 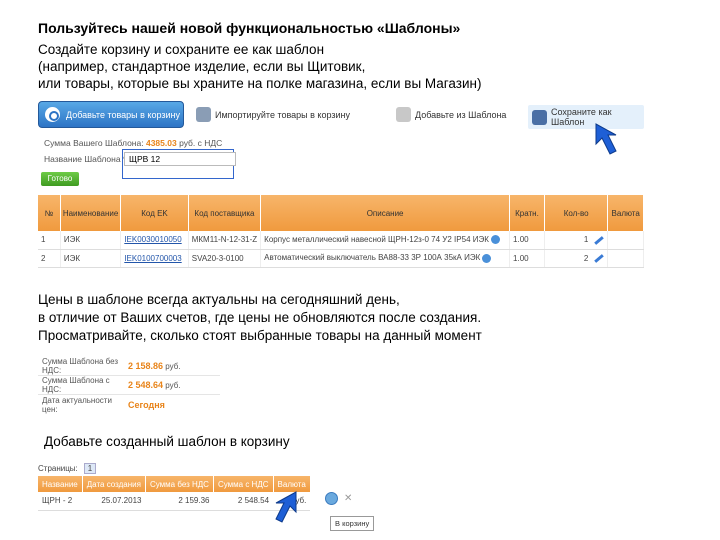 I want to click on sum-no-vat-unit: руб., so click(x=173, y=366).